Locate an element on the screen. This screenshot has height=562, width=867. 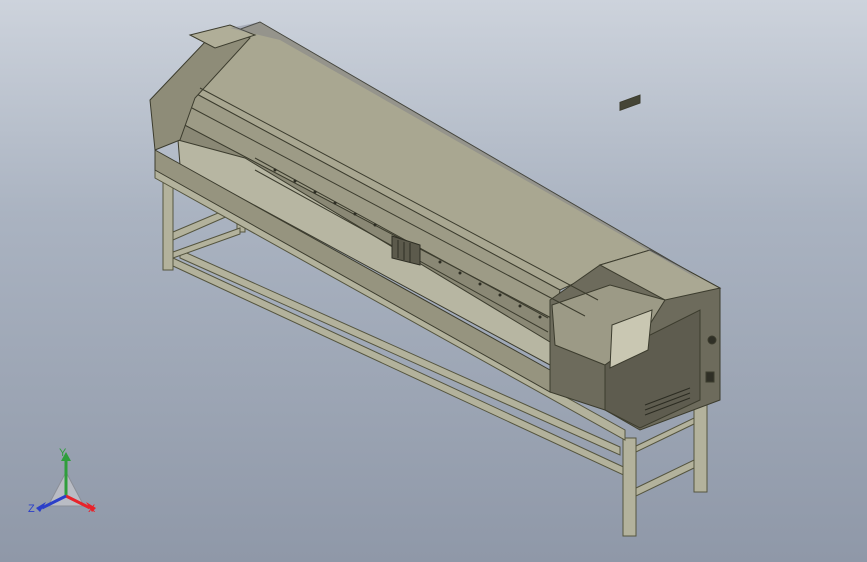
stand-leg-right-rear is located at coordinates (700, 446).